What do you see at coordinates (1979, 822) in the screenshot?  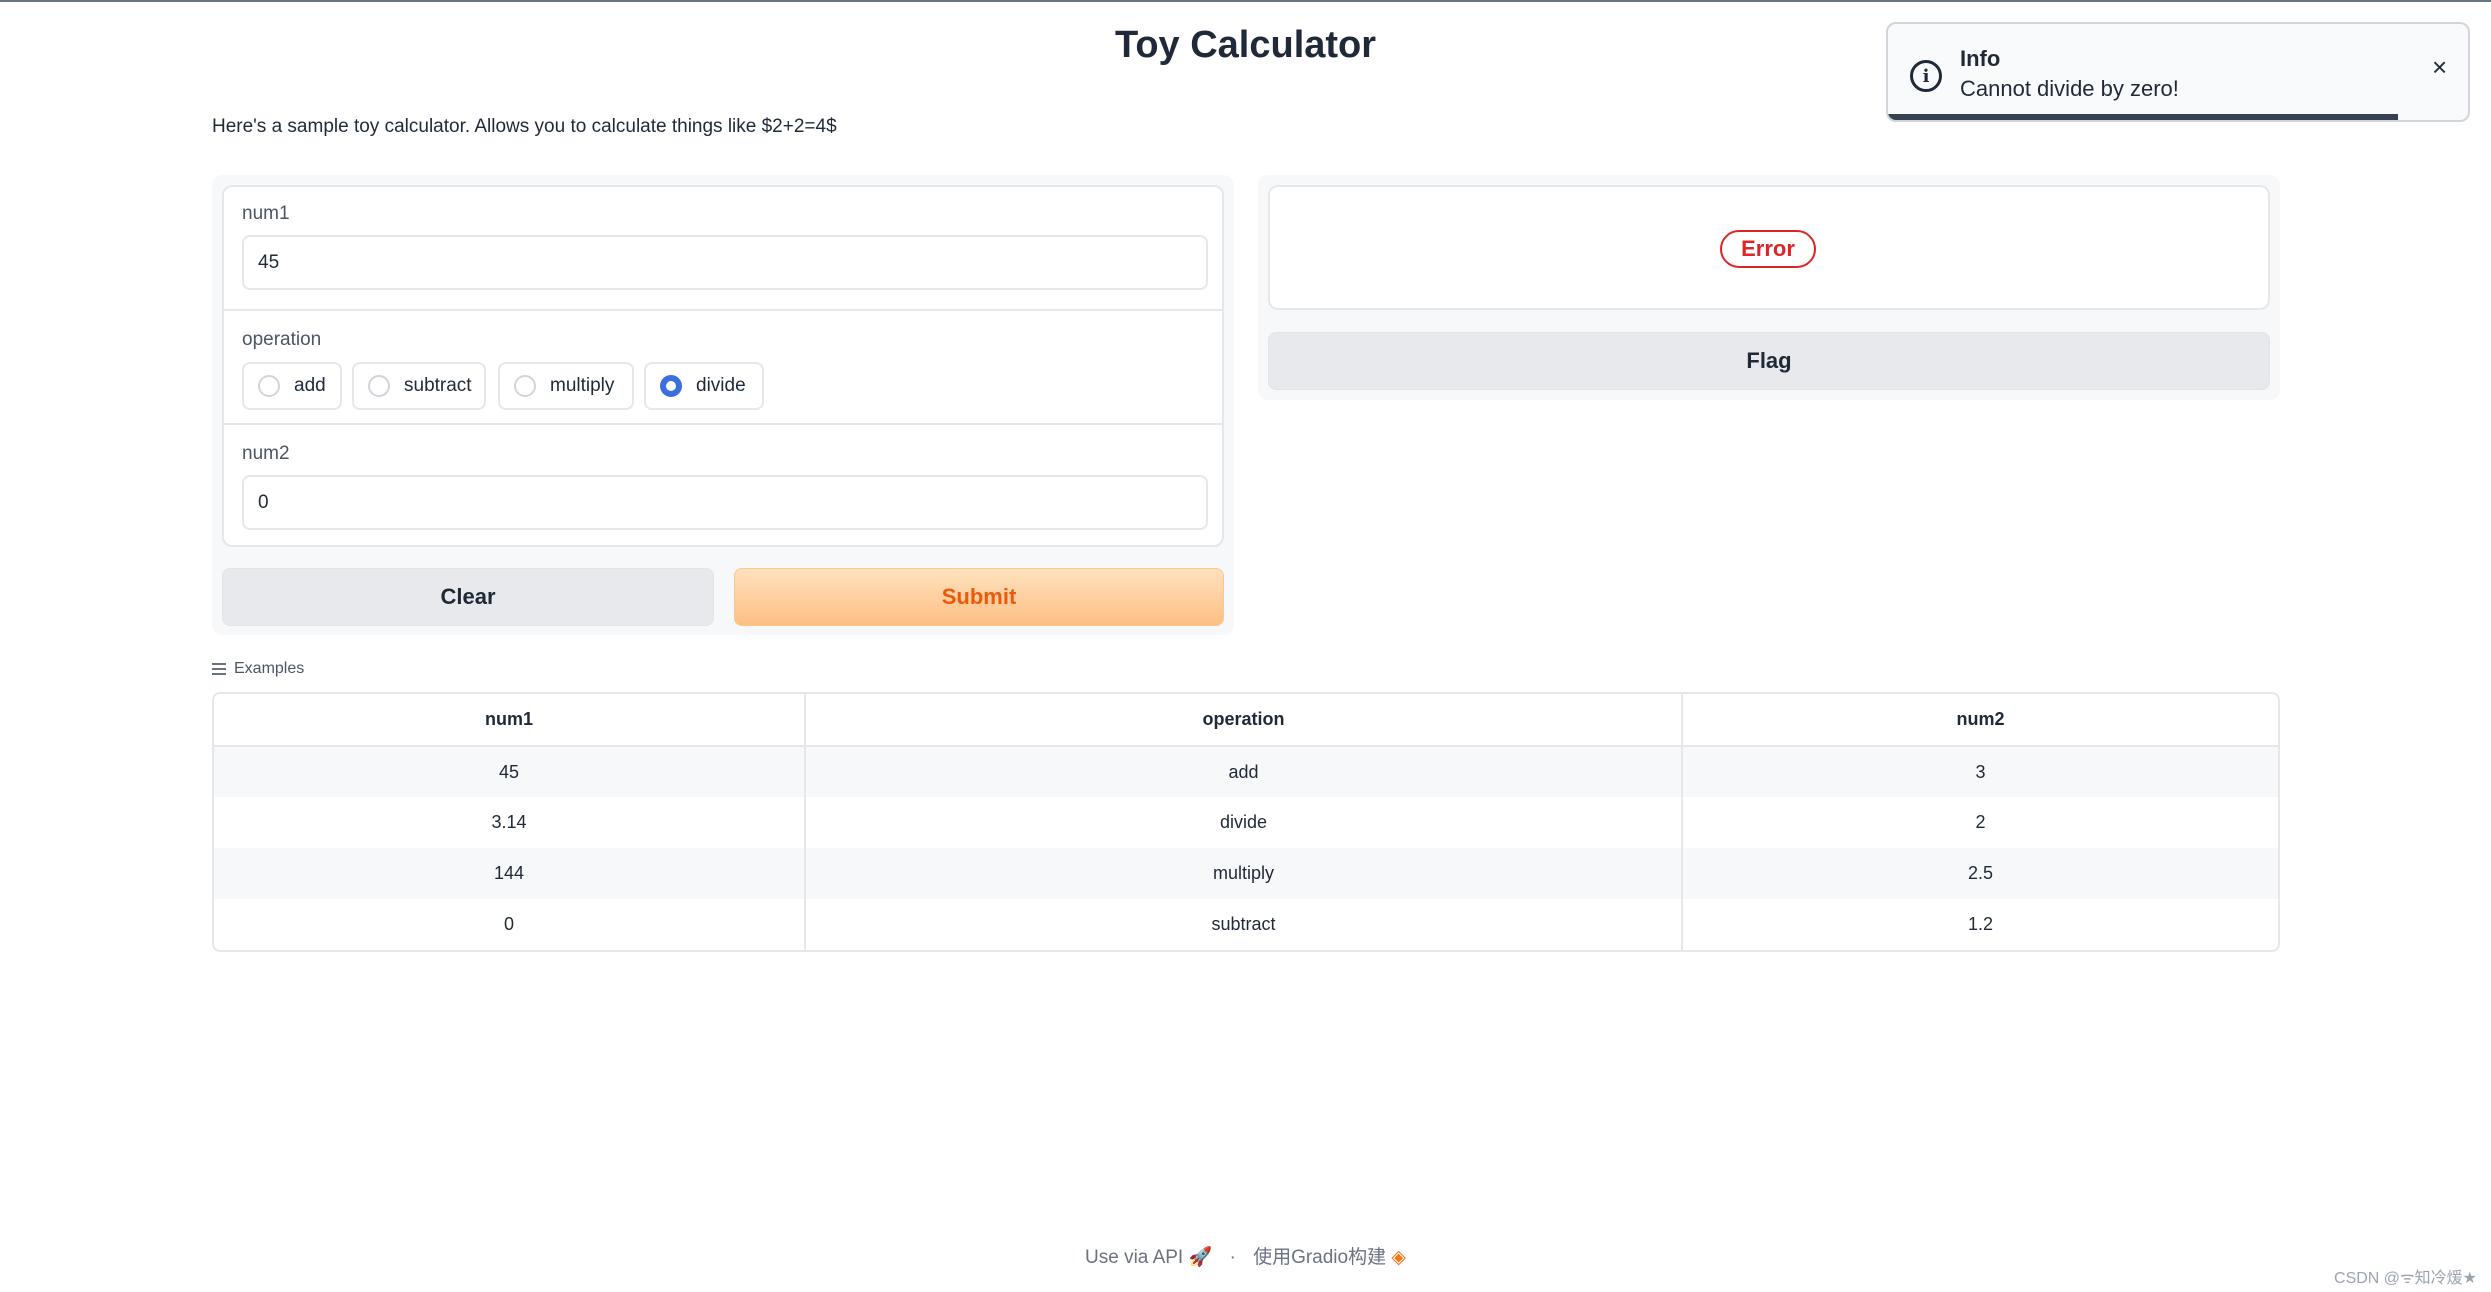 I see `table-cell: 2` at bounding box center [1979, 822].